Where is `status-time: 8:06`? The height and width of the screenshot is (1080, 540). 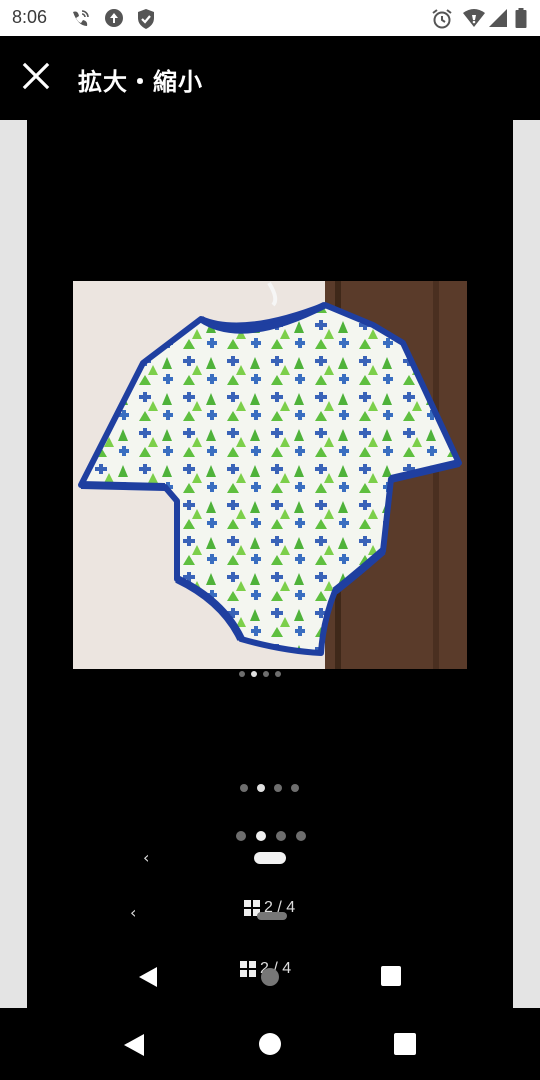
status-time: 8:06 is located at coordinates (30, 17).